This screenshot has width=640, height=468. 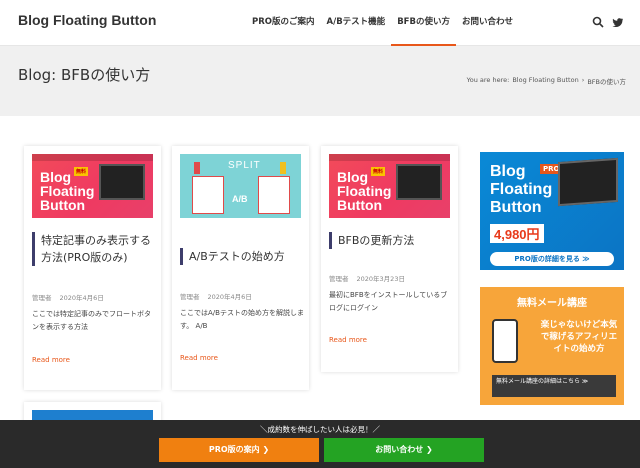 What do you see at coordinates (356, 23) in the screenshot?
I see `nav-item-ab-test: A/Bテスト機能` at bounding box center [356, 23].